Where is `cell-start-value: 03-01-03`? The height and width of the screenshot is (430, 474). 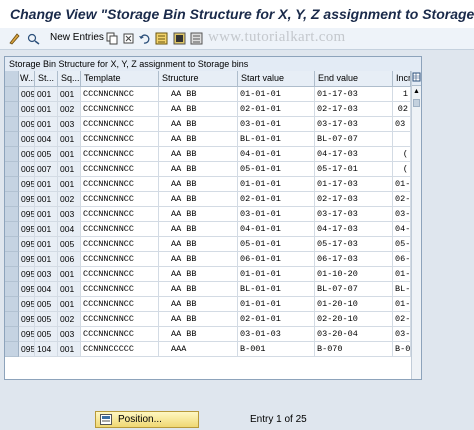 cell-start-value: 03-01-03 is located at coordinates (276, 334).